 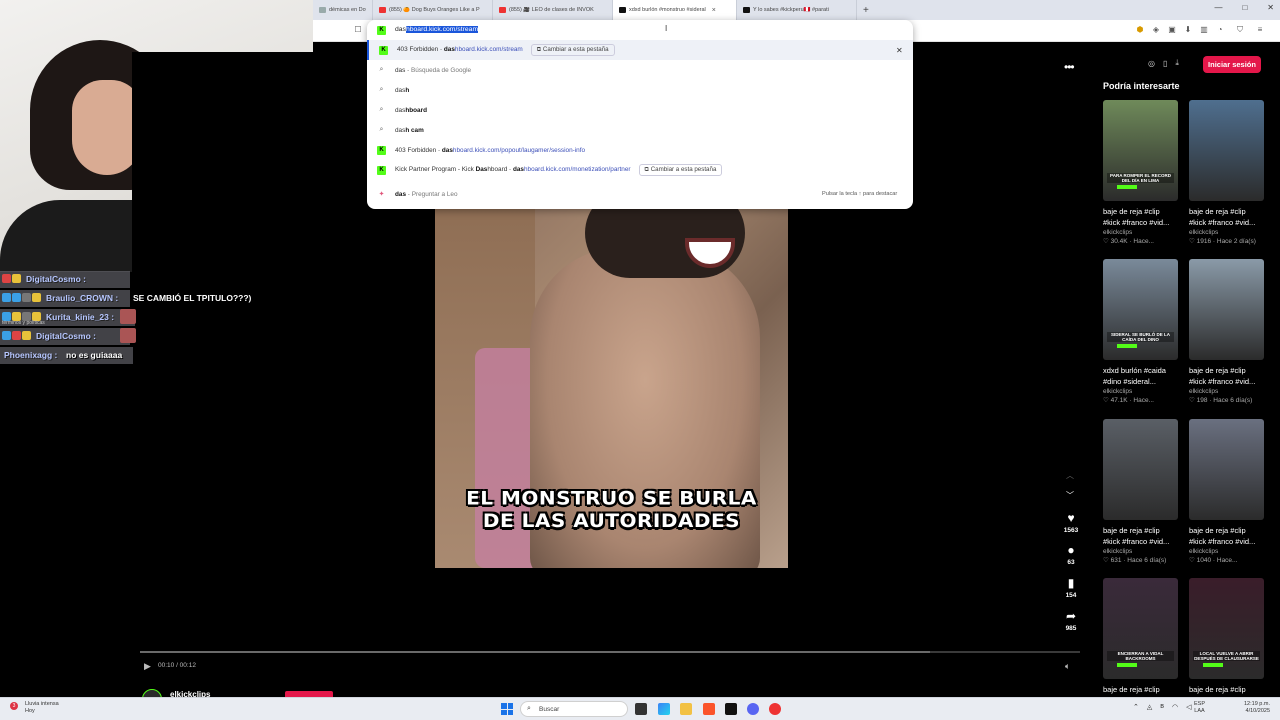 I want to click on x-app-icon, so click(x=731, y=709).